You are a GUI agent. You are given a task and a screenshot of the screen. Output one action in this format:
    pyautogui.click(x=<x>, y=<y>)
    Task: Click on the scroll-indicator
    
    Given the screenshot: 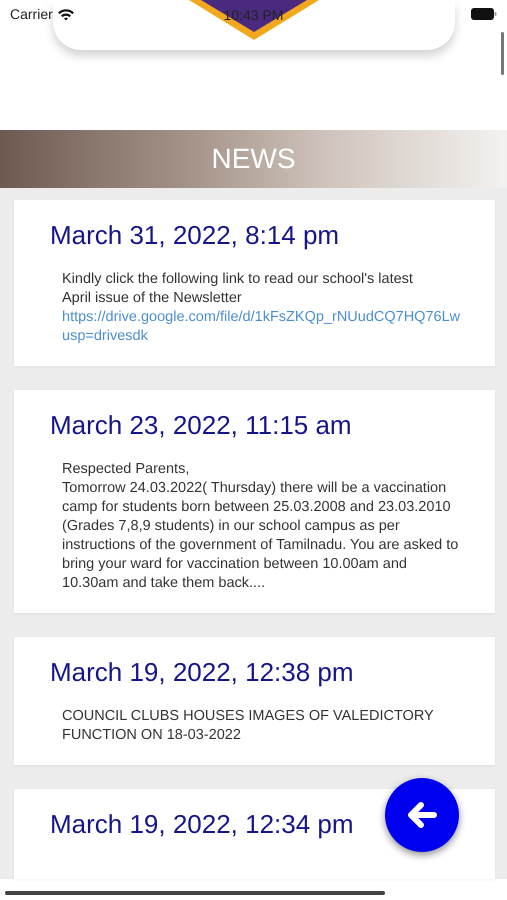 What is the action you would take?
    pyautogui.click(x=502, y=53)
    